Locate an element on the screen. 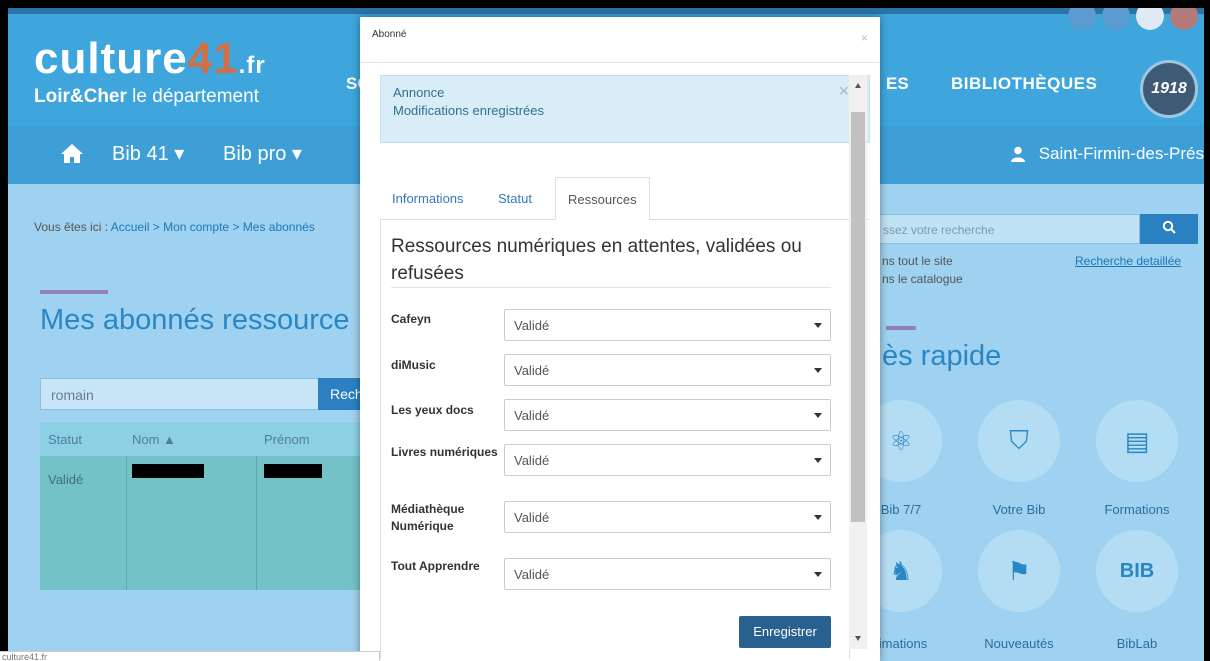  modal-header: Abonné × is located at coordinates (620, 40).